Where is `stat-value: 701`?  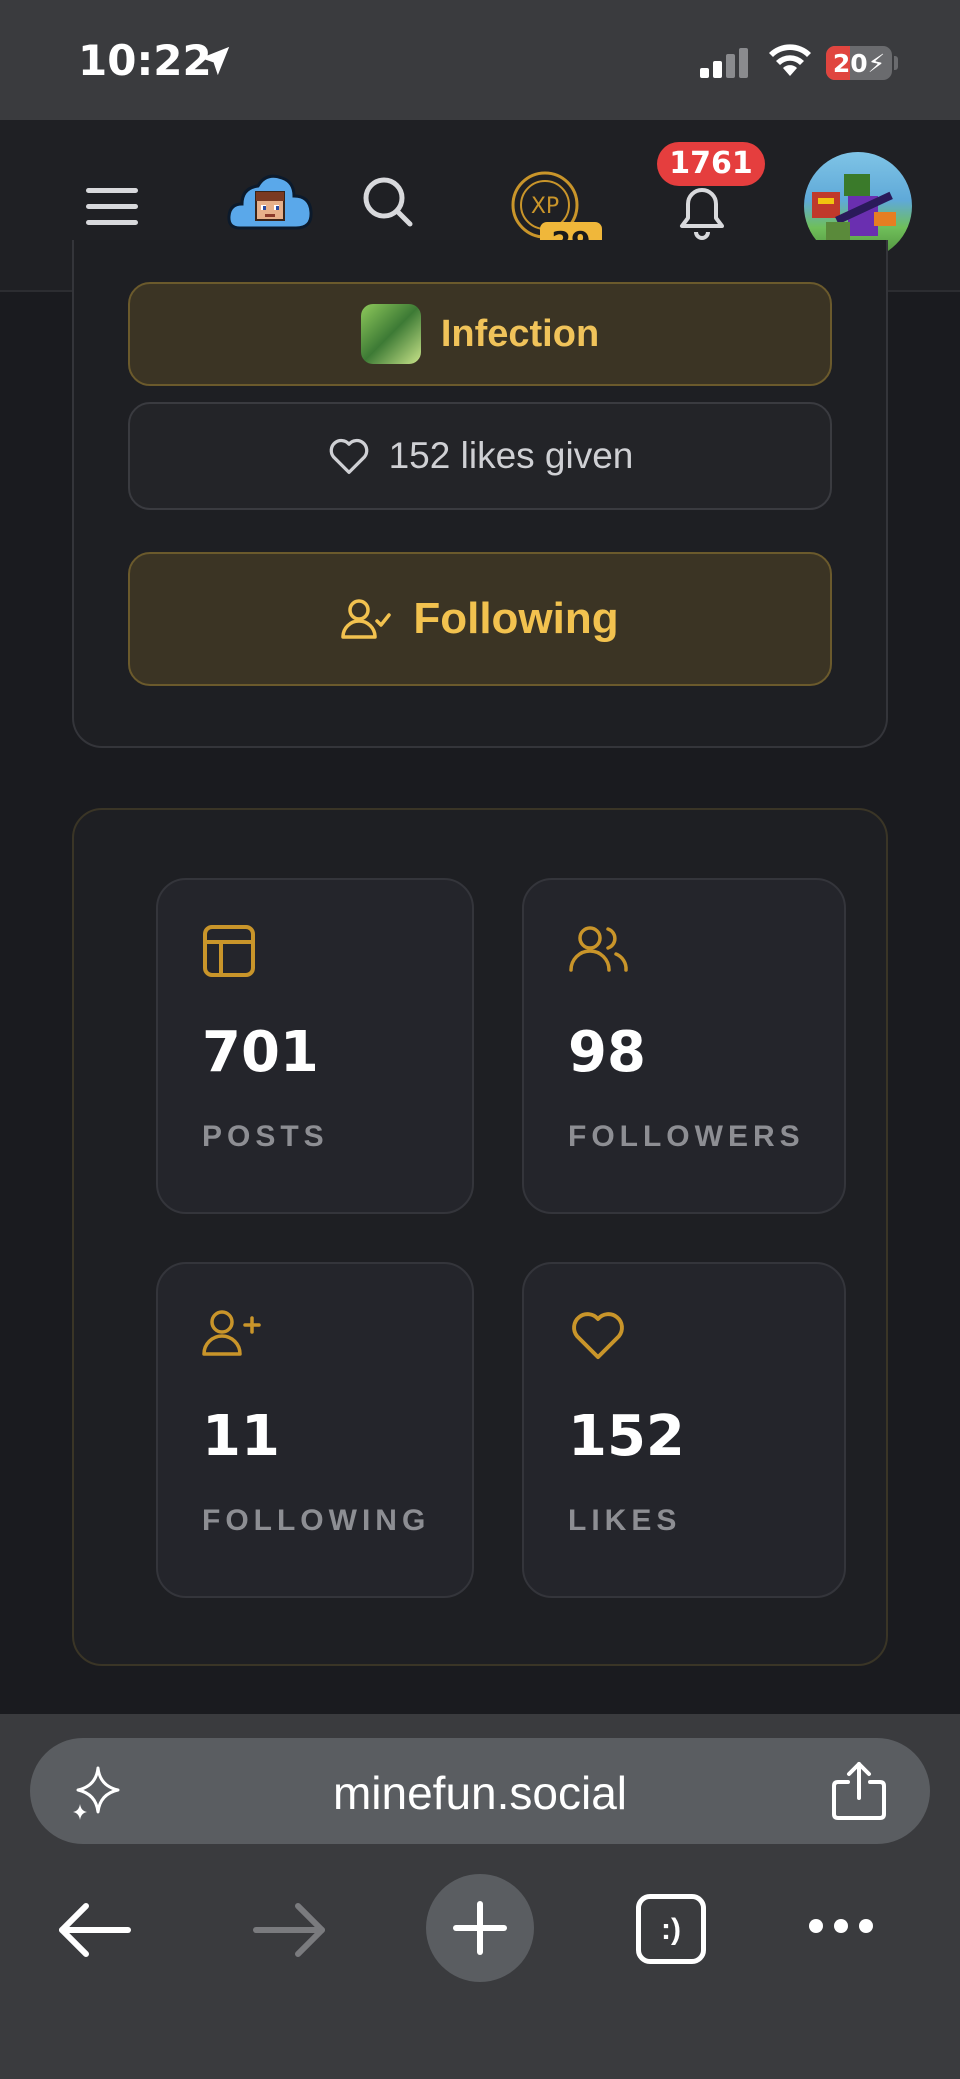 stat-value: 701 is located at coordinates (260, 1052).